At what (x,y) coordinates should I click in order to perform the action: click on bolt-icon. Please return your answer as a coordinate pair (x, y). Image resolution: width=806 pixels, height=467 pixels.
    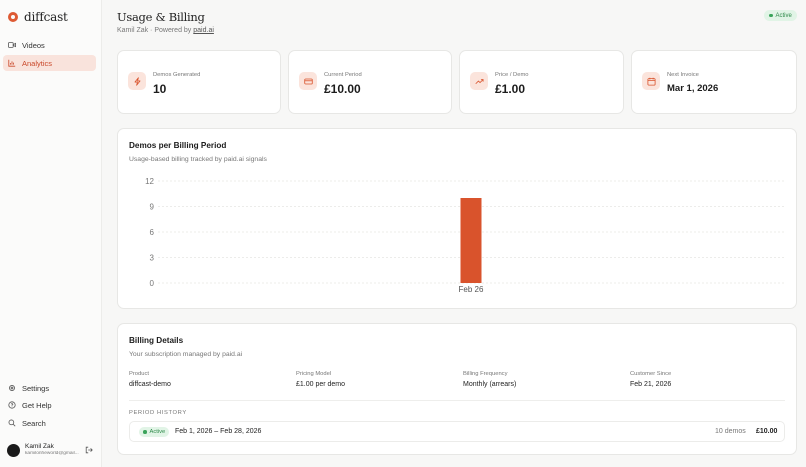
    Looking at the image, I should click on (137, 81).